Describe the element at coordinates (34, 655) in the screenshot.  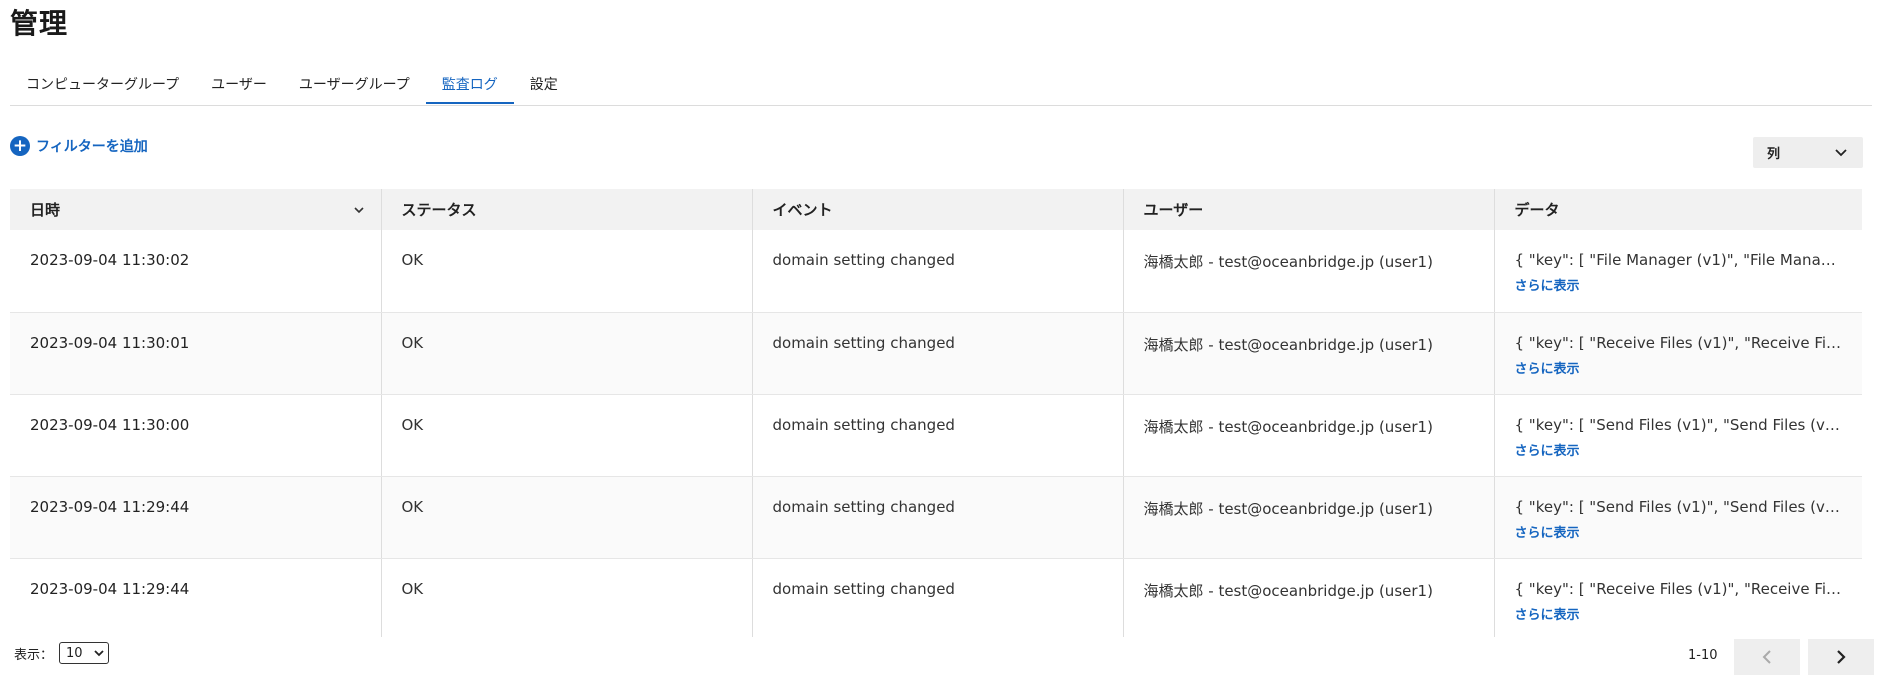
I see `page-size-label: 表示：` at that location.